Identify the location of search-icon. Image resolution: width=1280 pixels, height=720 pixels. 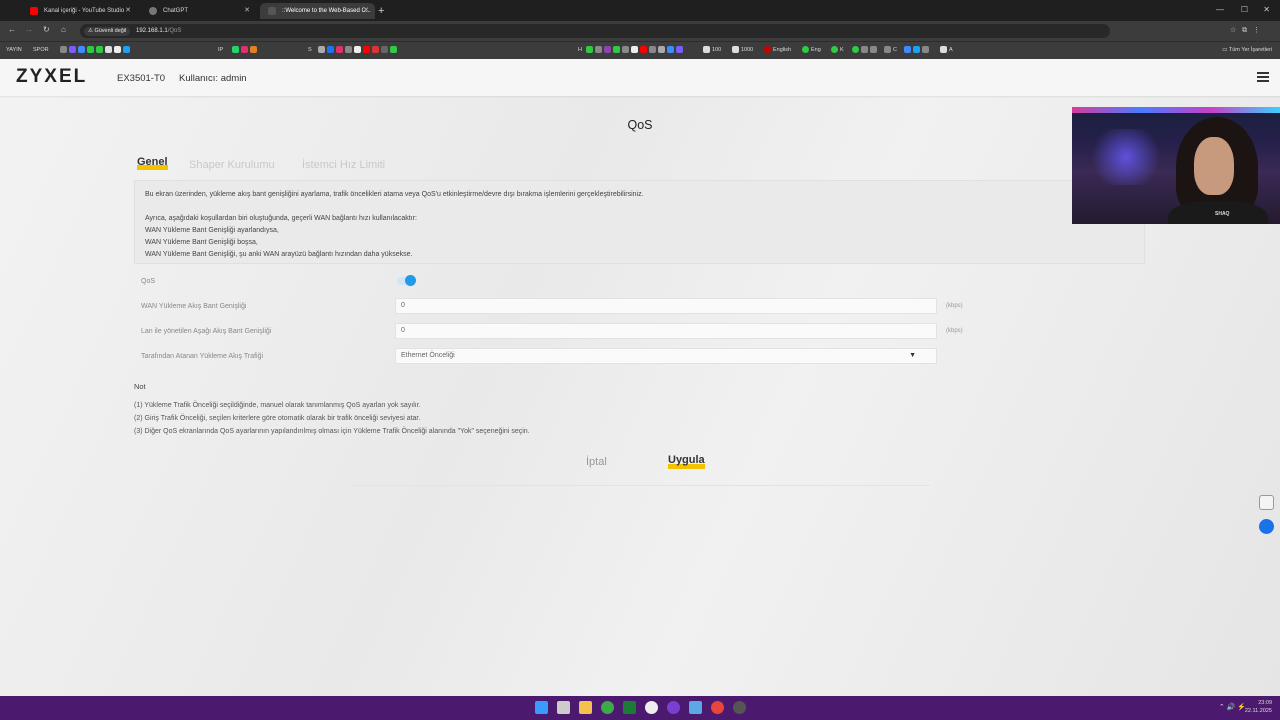
(563, 707).